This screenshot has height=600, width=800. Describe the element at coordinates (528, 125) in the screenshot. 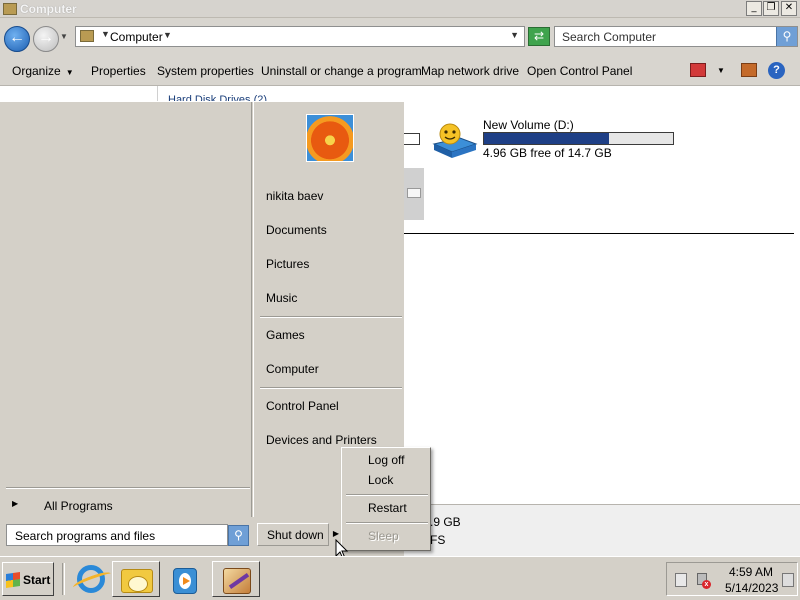

I see `drive-d-name: New Volume (D:)` at that location.